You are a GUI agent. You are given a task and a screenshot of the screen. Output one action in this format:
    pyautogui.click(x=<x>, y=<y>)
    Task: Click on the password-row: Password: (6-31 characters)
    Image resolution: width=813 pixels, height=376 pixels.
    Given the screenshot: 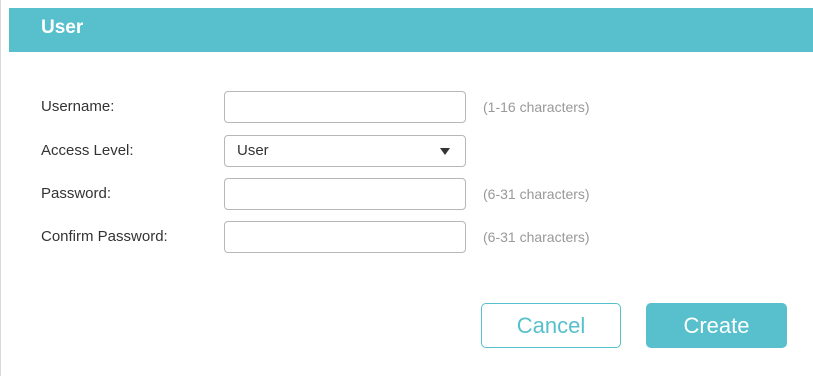 What is the action you would take?
    pyautogui.click(x=407, y=194)
    